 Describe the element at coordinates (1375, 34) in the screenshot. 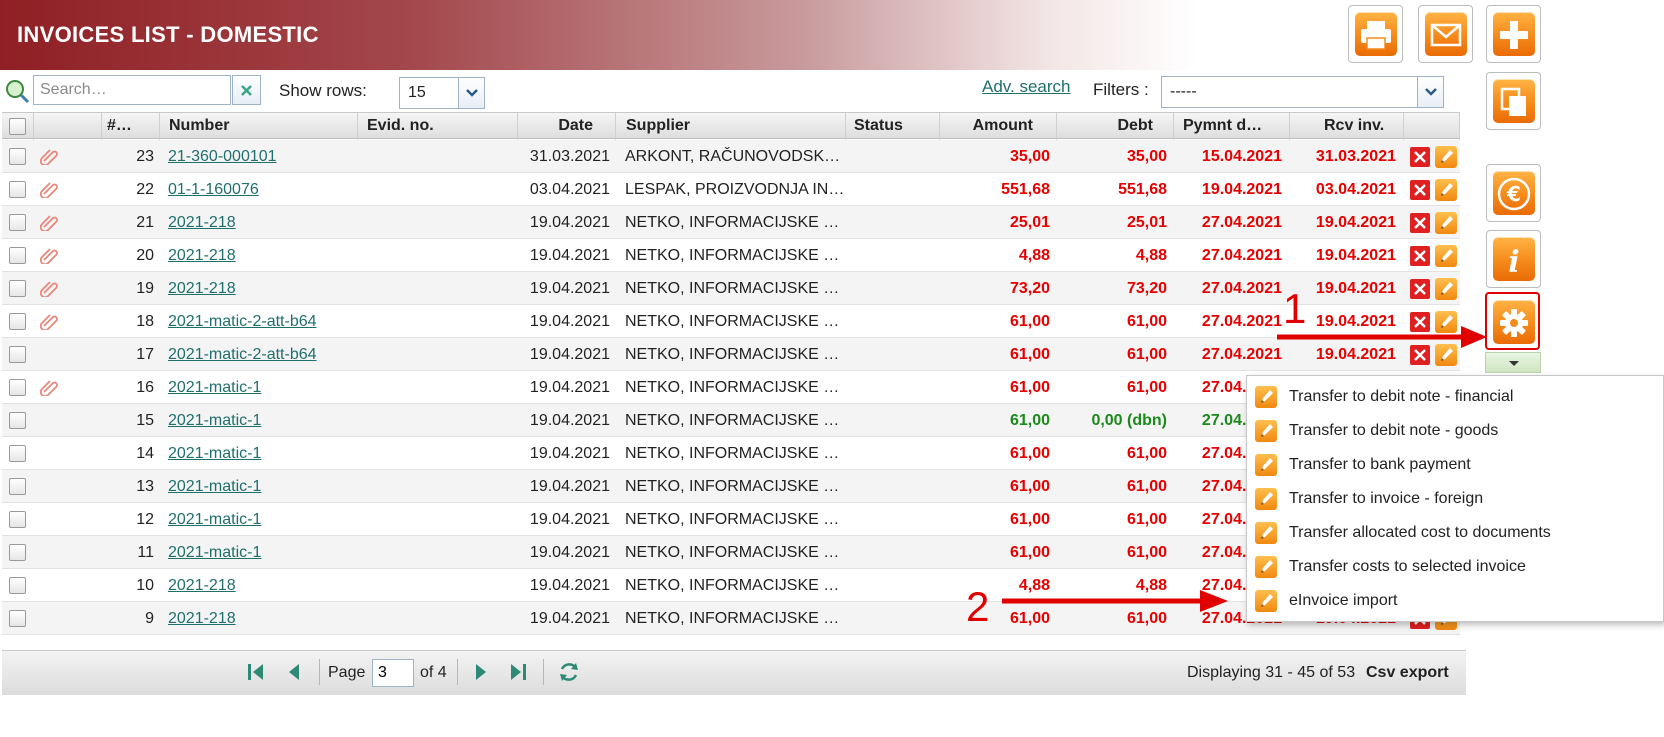

I see `print-button` at that location.